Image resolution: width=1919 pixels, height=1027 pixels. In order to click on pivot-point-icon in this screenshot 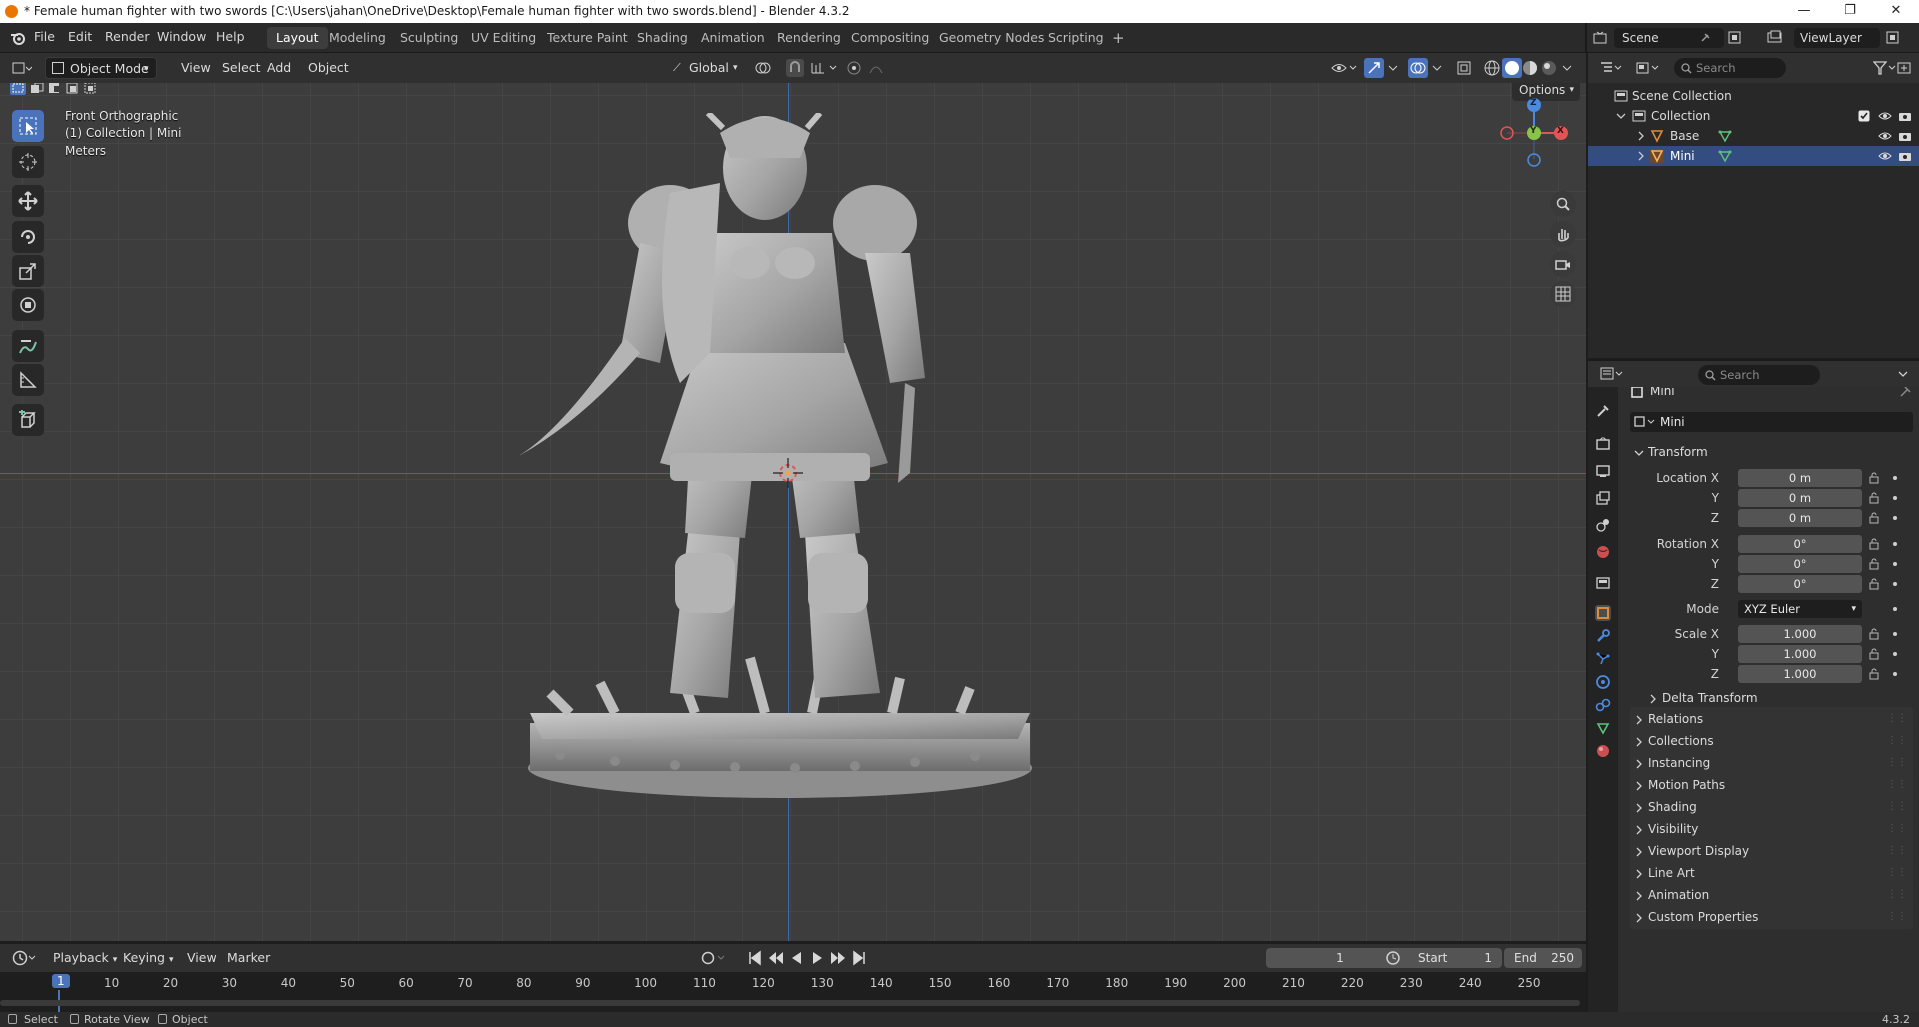, I will do `click(768, 68)`.